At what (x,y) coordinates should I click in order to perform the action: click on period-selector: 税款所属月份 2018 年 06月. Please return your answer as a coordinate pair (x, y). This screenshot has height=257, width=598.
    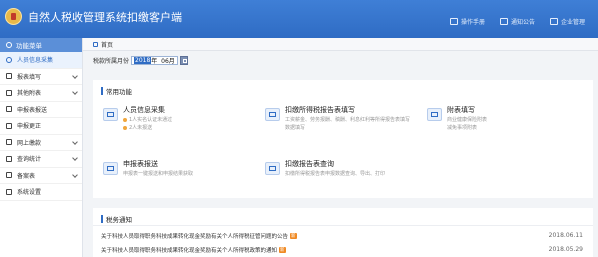
    Looking at the image, I should click on (140, 60).